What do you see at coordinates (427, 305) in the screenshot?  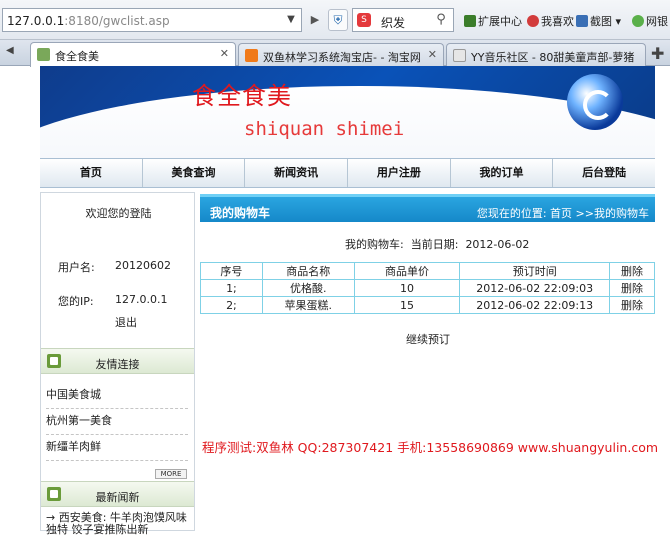 I see `table-row: 2; 苹果蛋糕. 15 2012-06-02 22:09:13 删除` at bounding box center [427, 305].